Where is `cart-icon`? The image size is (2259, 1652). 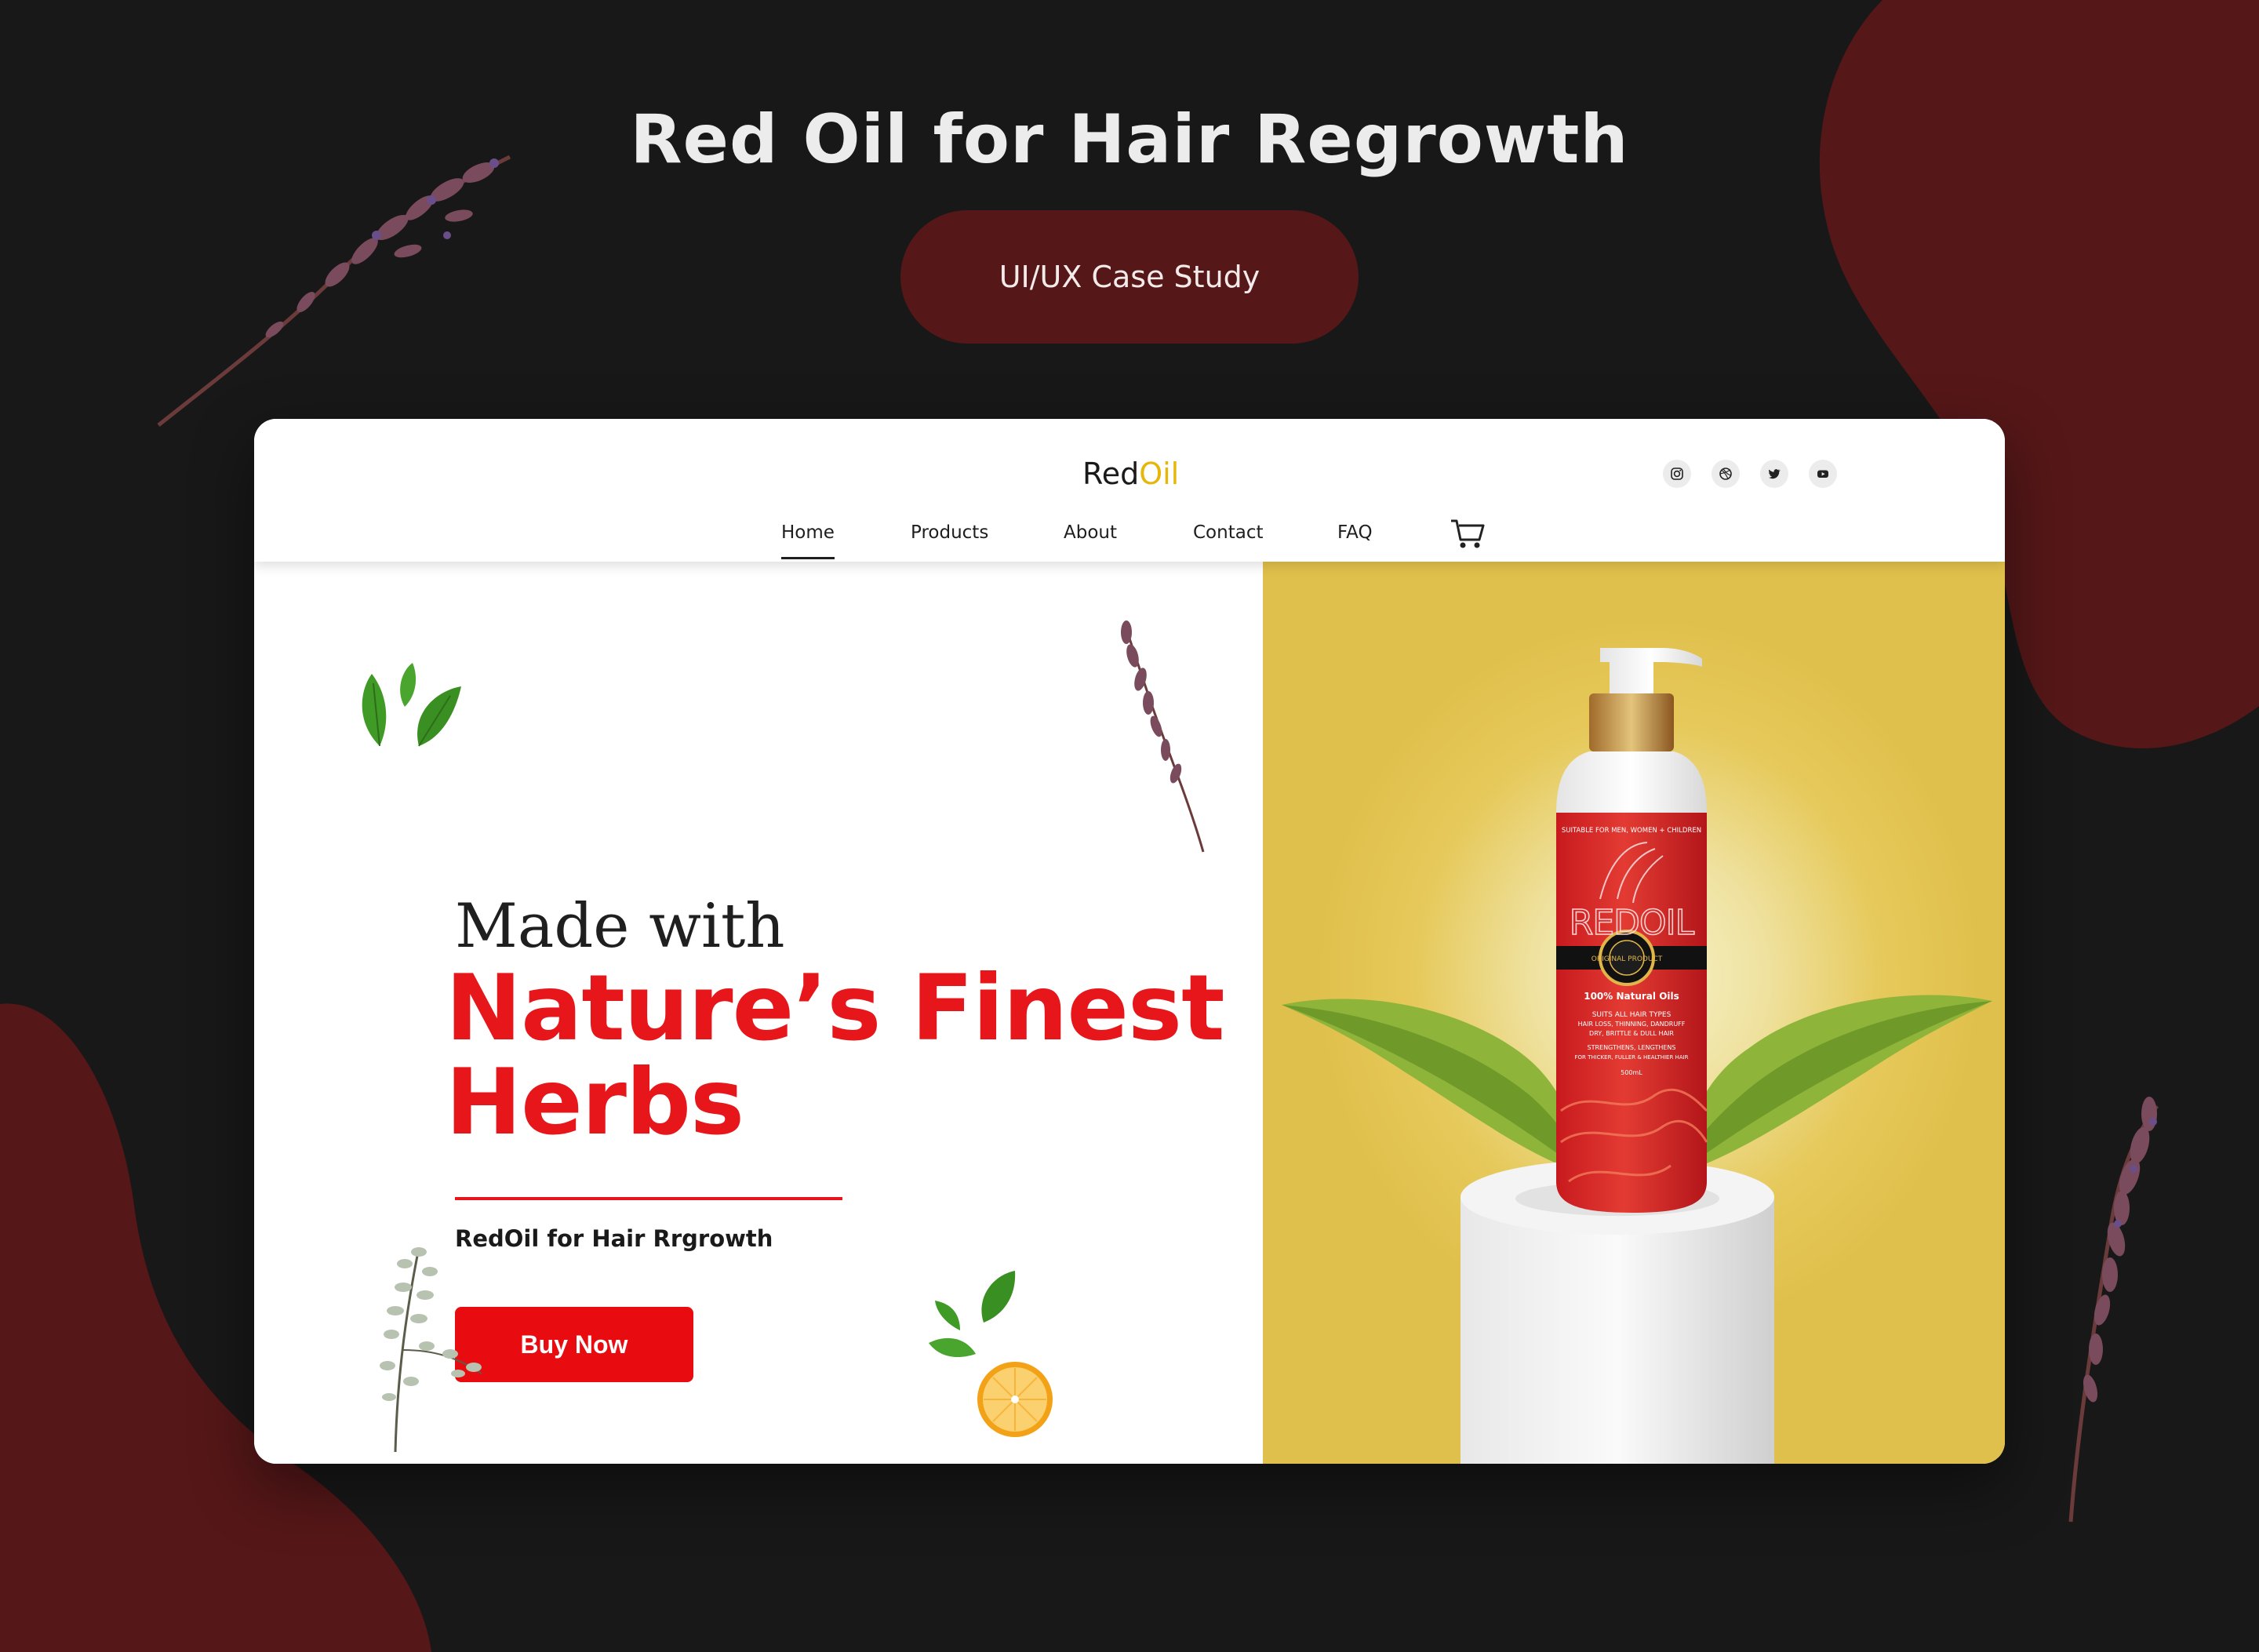 cart-icon is located at coordinates (1468, 535).